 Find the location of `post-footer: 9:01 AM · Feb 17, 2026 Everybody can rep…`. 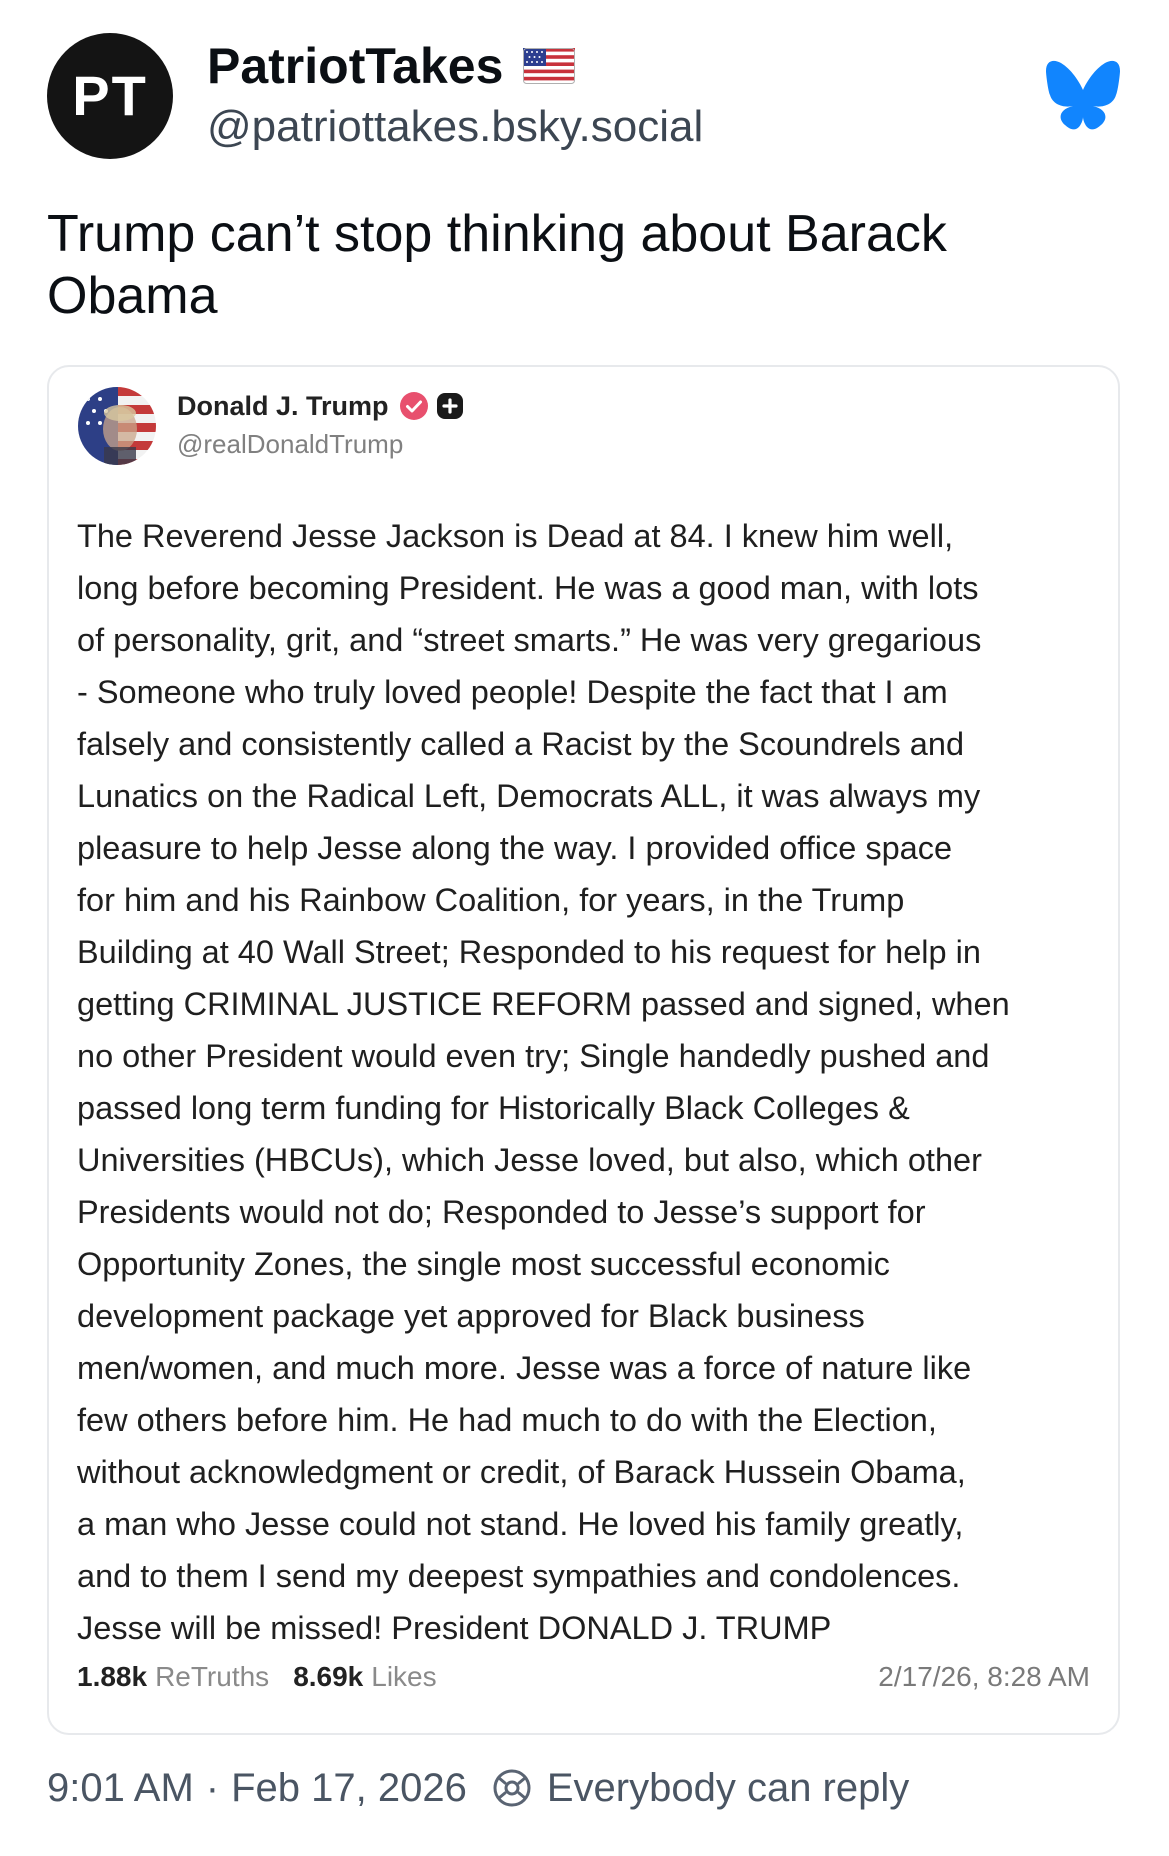

post-footer: 9:01 AM · Feb 17, 2026 Everybody can rep… is located at coordinates (478, 1788).